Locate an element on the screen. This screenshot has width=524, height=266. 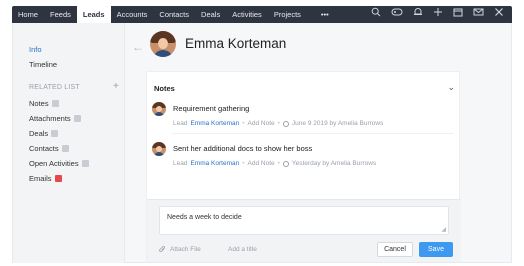
sidebar-item-attachments: Attachments is located at coordinates (55, 118).